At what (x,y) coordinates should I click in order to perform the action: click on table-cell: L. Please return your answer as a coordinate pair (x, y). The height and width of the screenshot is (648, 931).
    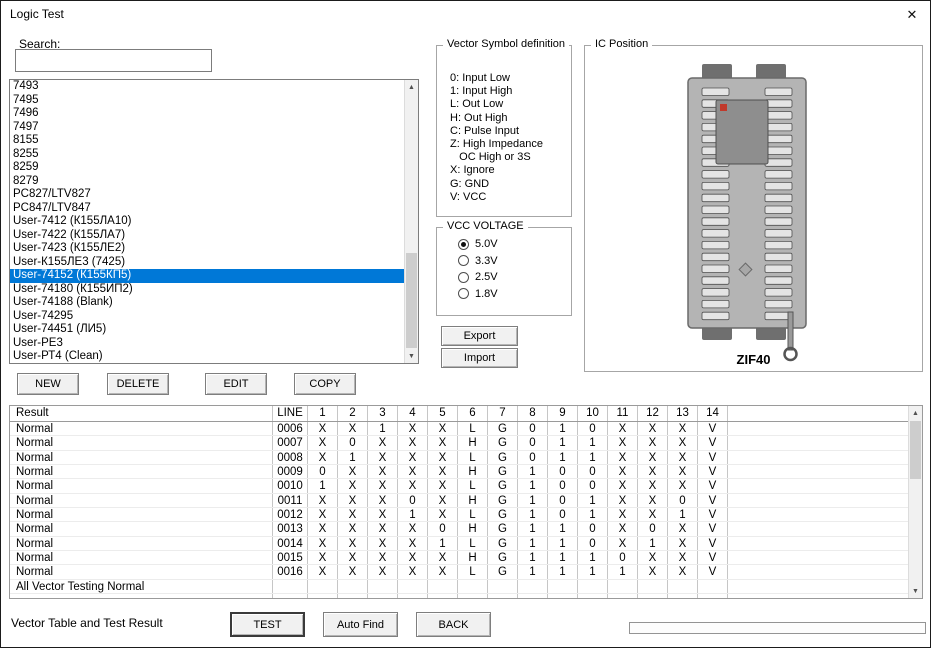
    Looking at the image, I should click on (473, 572).